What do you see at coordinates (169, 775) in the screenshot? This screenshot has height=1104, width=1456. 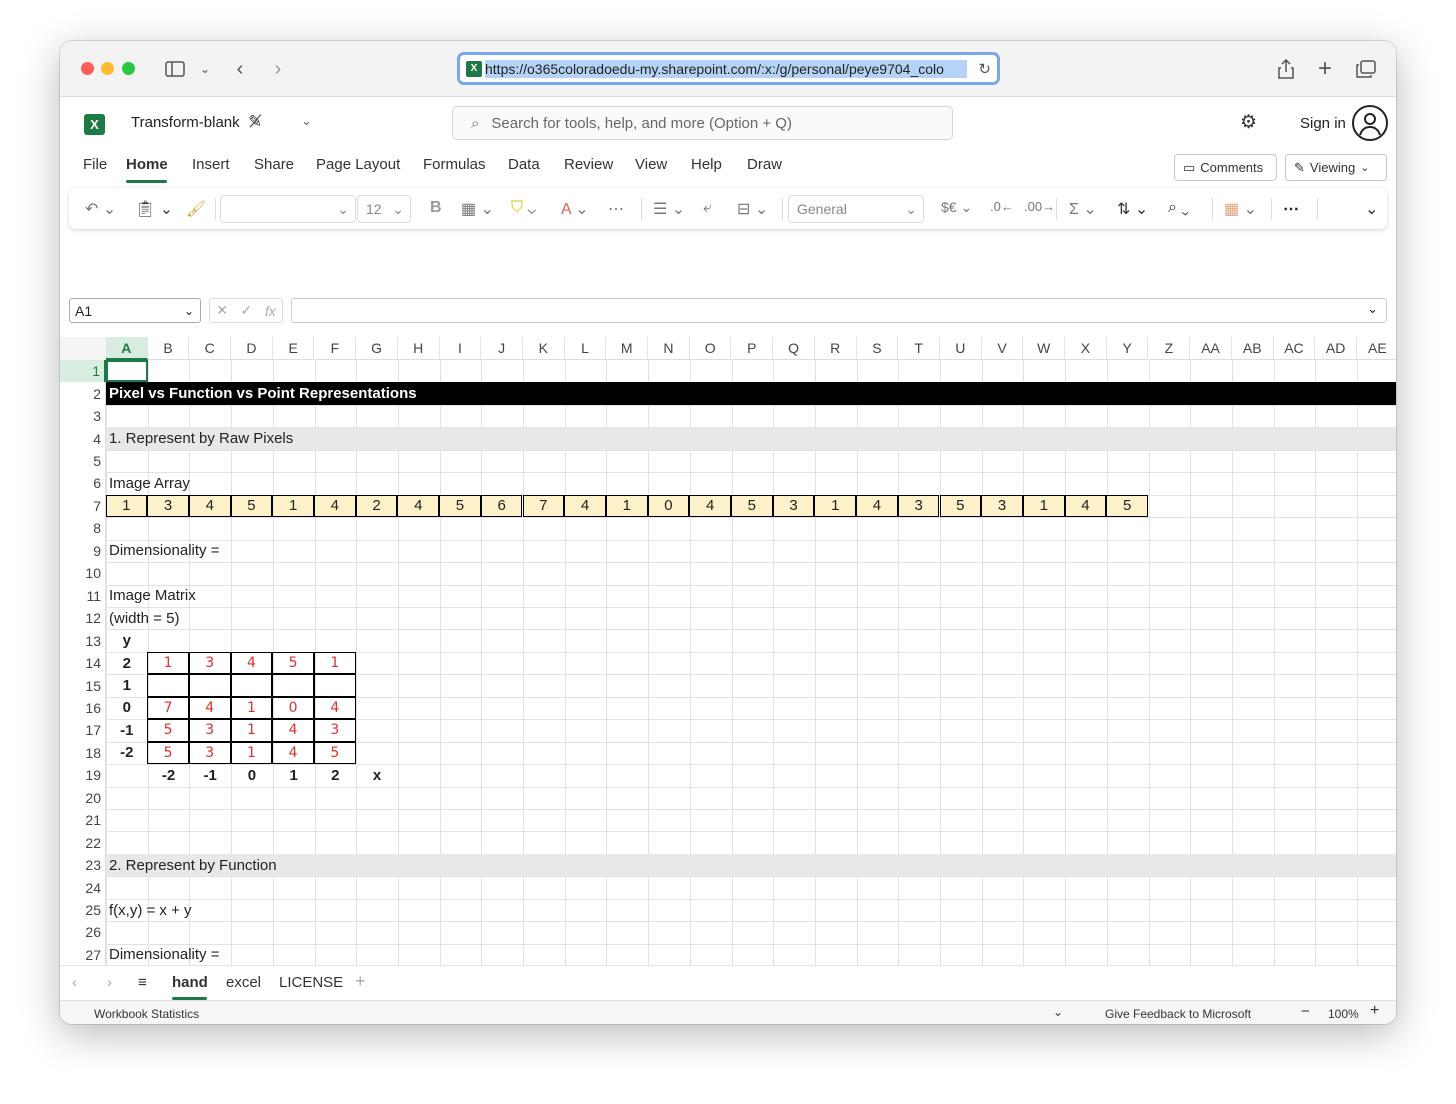 I see `x-axis-value: -2` at bounding box center [169, 775].